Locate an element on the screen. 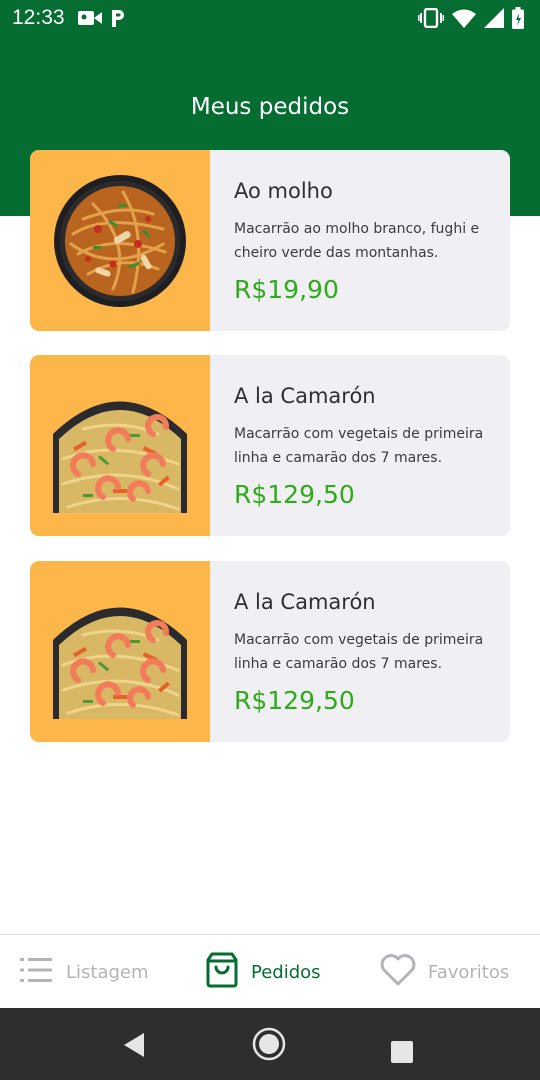  back-icon is located at coordinates (134, 1047).